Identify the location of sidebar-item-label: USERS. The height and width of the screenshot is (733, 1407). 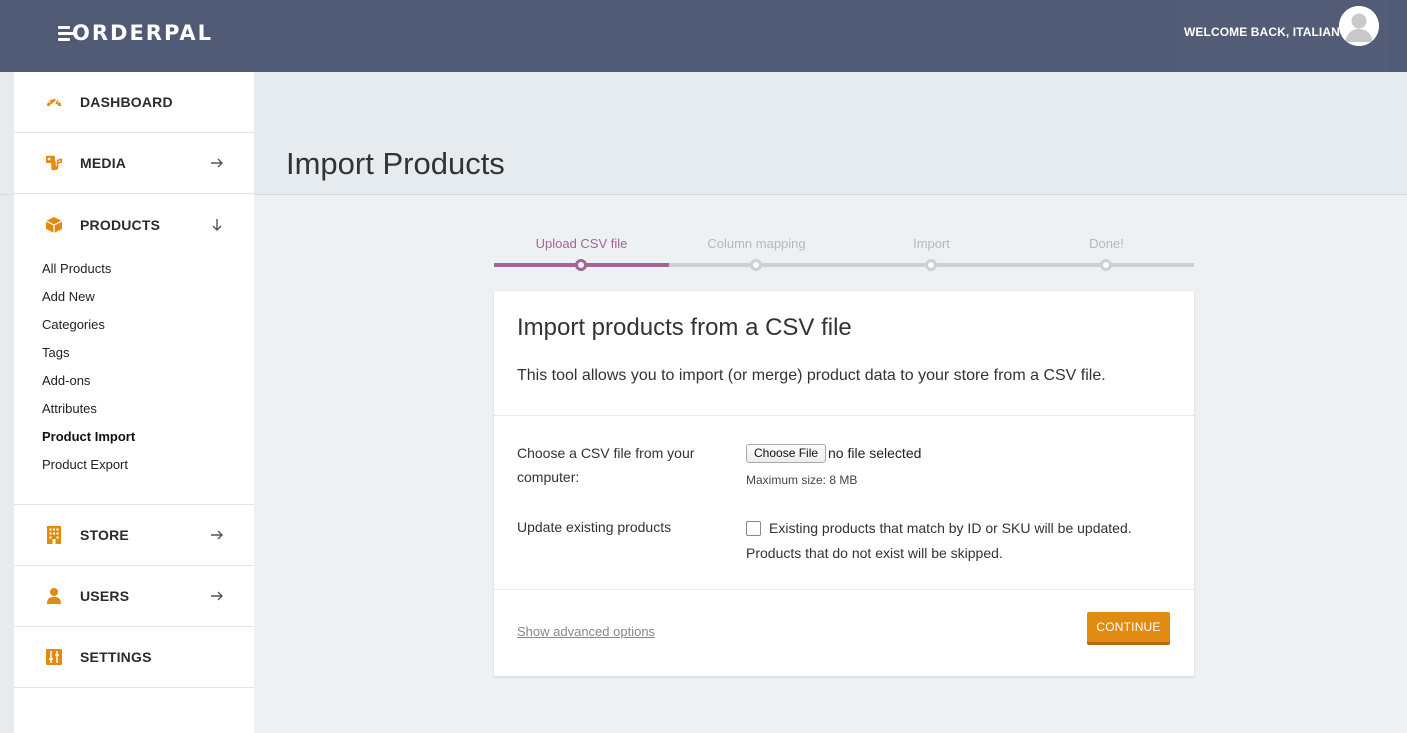
(105, 596).